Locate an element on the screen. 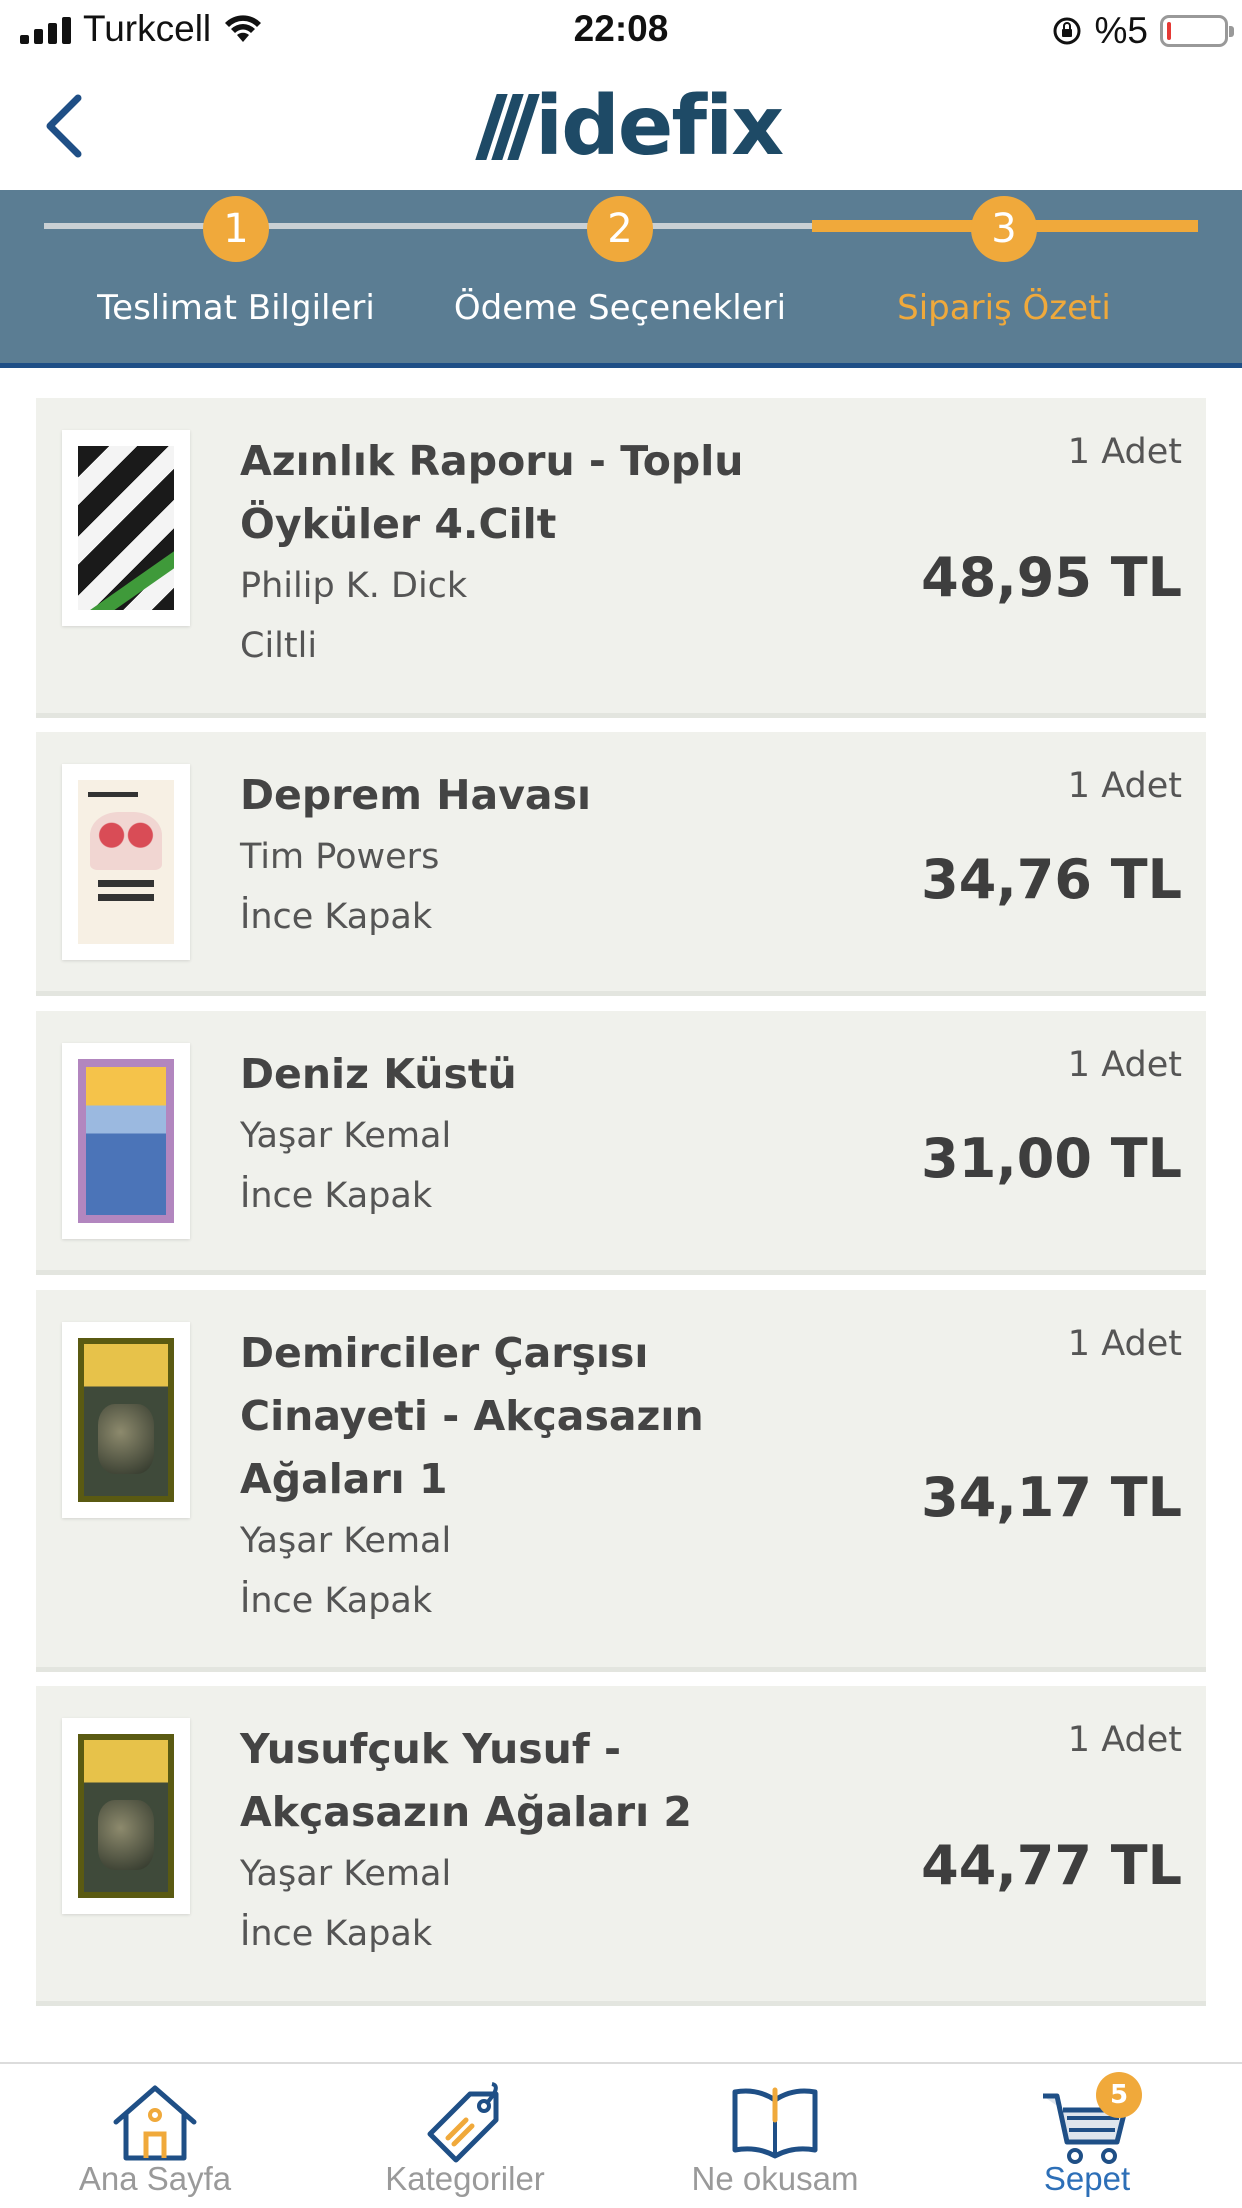 Image resolution: width=1242 pixels, height=2208 pixels. tab-categories: Kategoriler is located at coordinates (465, 2136).